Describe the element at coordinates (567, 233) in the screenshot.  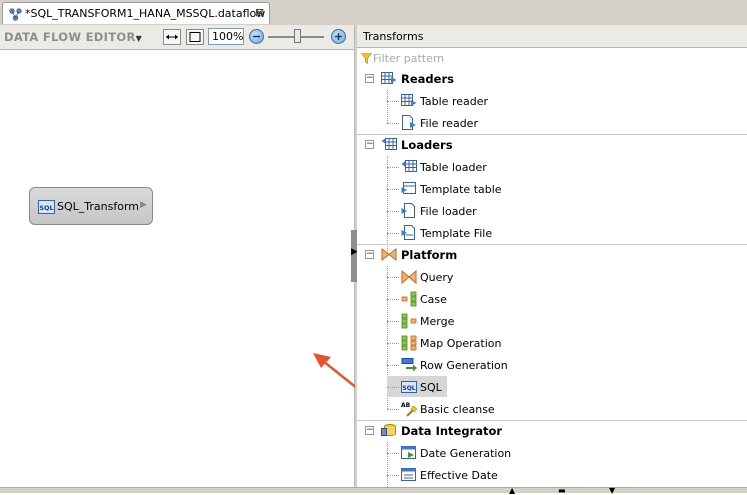
I see `transform-item-template-file: Template File` at that location.